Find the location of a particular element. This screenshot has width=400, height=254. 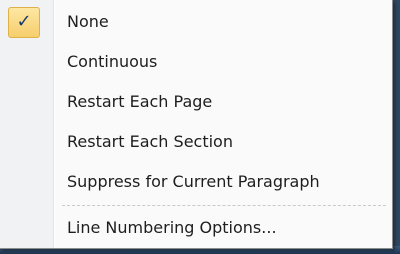

checked-indicator: ✓ is located at coordinates (24, 22).